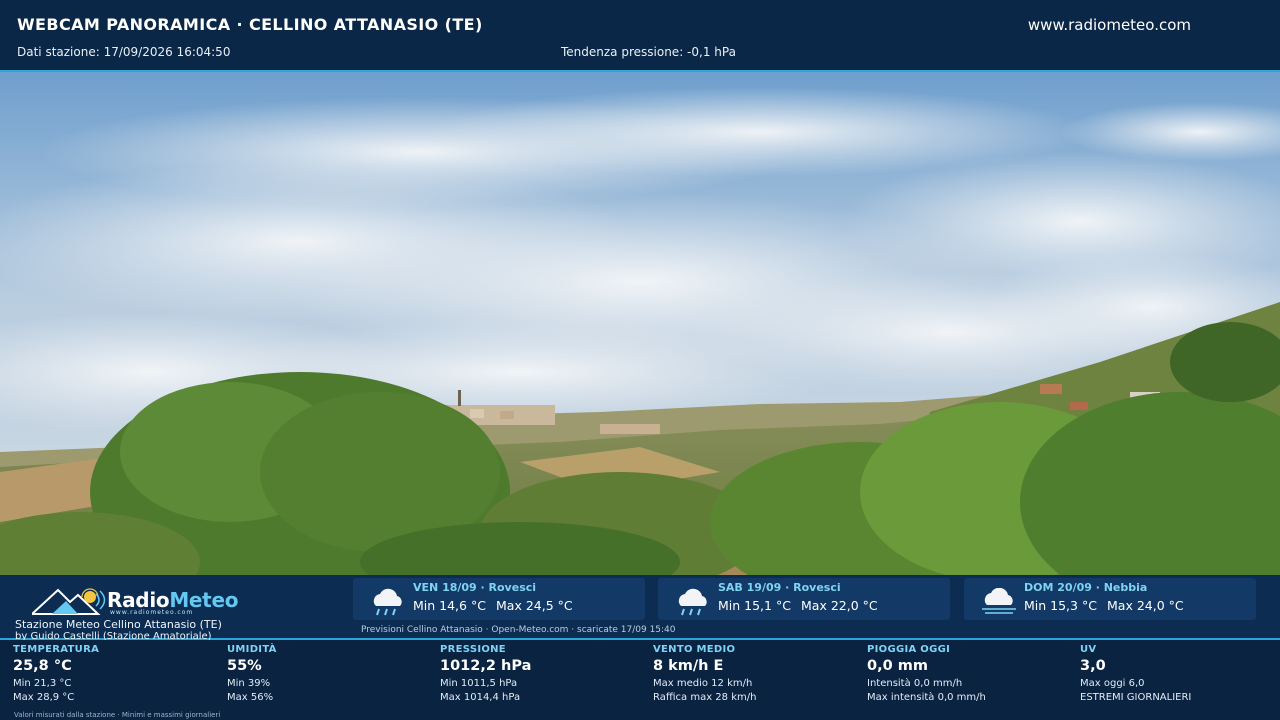 The image size is (1280, 720). What do you see at coordinates (1109, 25) in the screenshot?
I see `site-link: www.radiometeo.com` at bounding box center [1109, 25].